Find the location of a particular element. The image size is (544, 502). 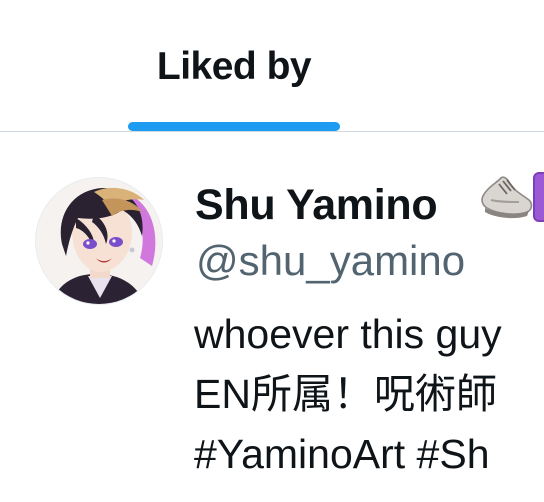

display-name: Shu Yamino is located at coordinates (316, 205).